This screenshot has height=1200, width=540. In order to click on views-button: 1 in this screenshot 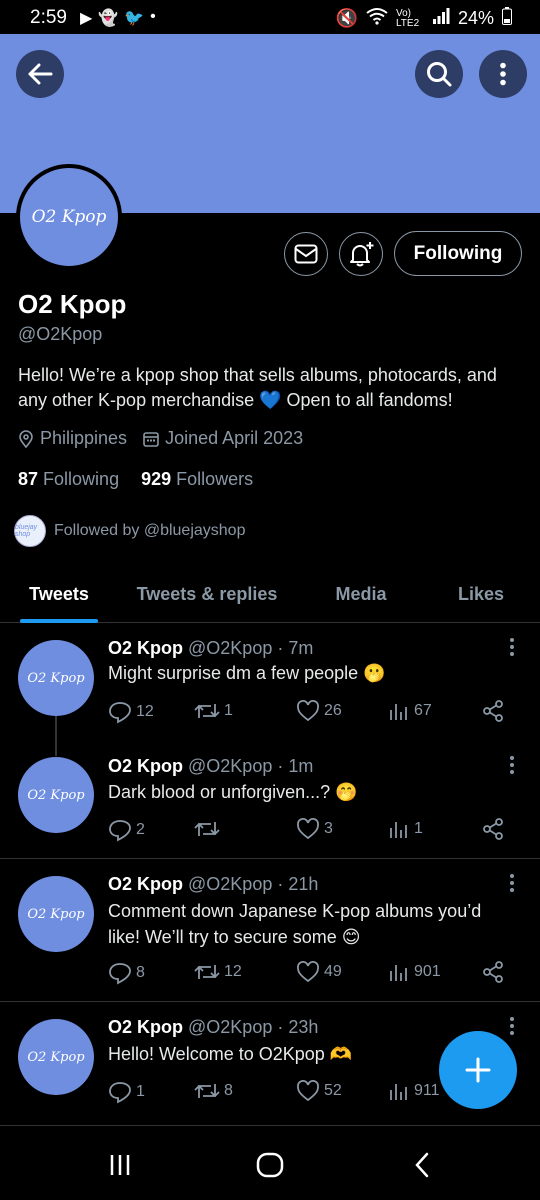, I will do `click(405, 829)`.